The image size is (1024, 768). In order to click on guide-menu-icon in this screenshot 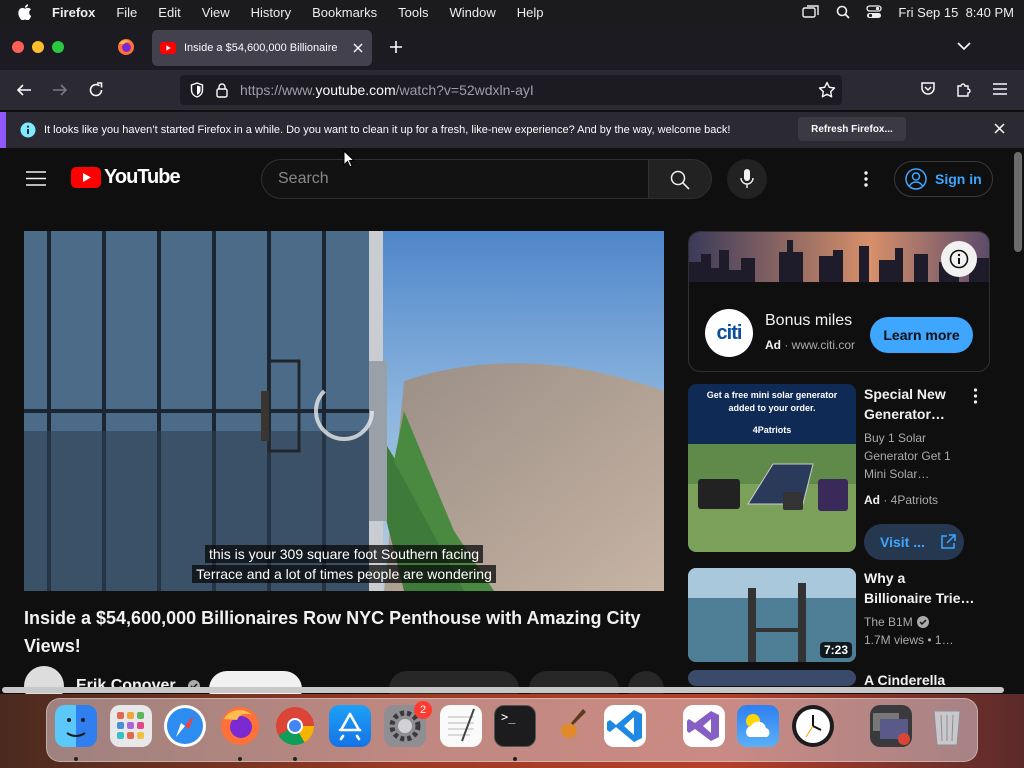, I will do `click(36, 178)`.